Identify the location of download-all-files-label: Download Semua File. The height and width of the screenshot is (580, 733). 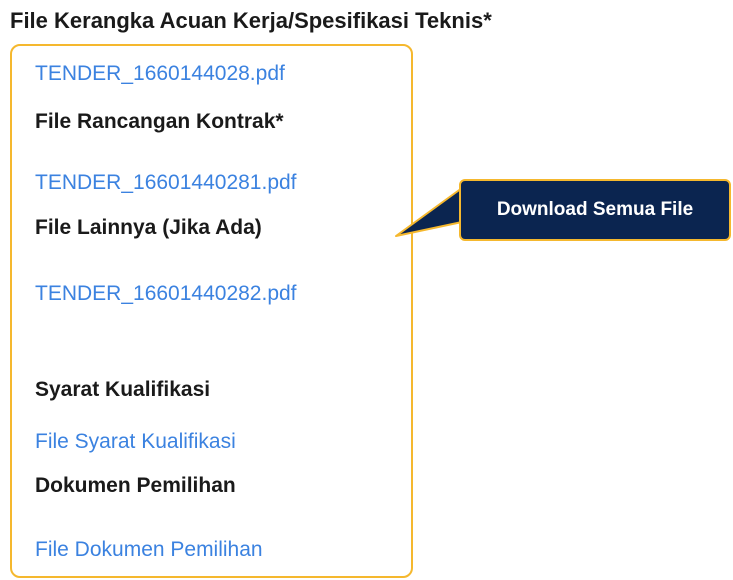
(595, 209).